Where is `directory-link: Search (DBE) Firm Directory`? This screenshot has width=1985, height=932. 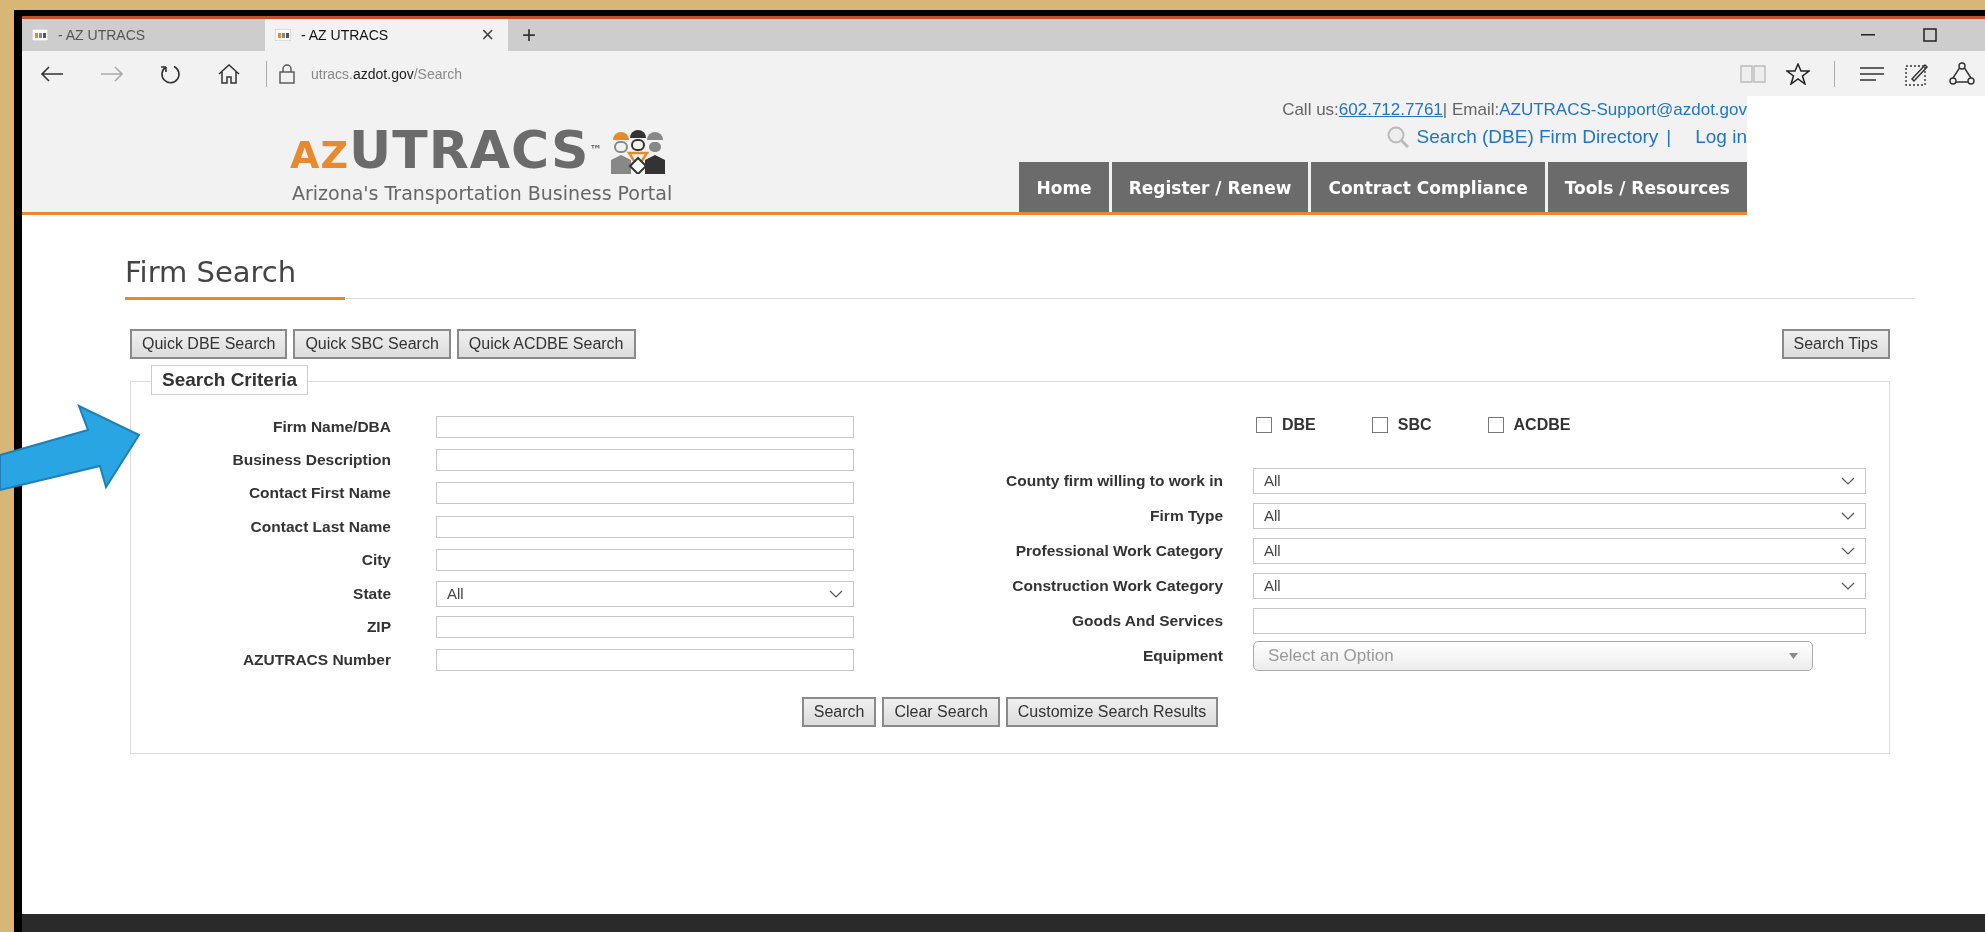
directory-link: Search (DBE) Firm Directory is located at coordinates (1537, 137).